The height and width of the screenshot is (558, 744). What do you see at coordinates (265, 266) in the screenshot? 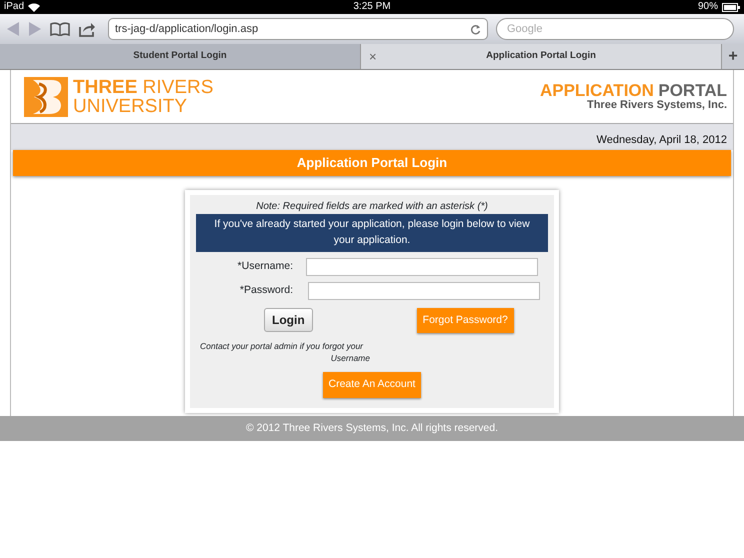
I see `field-label: *Username:` at bounding box center [265, 266].